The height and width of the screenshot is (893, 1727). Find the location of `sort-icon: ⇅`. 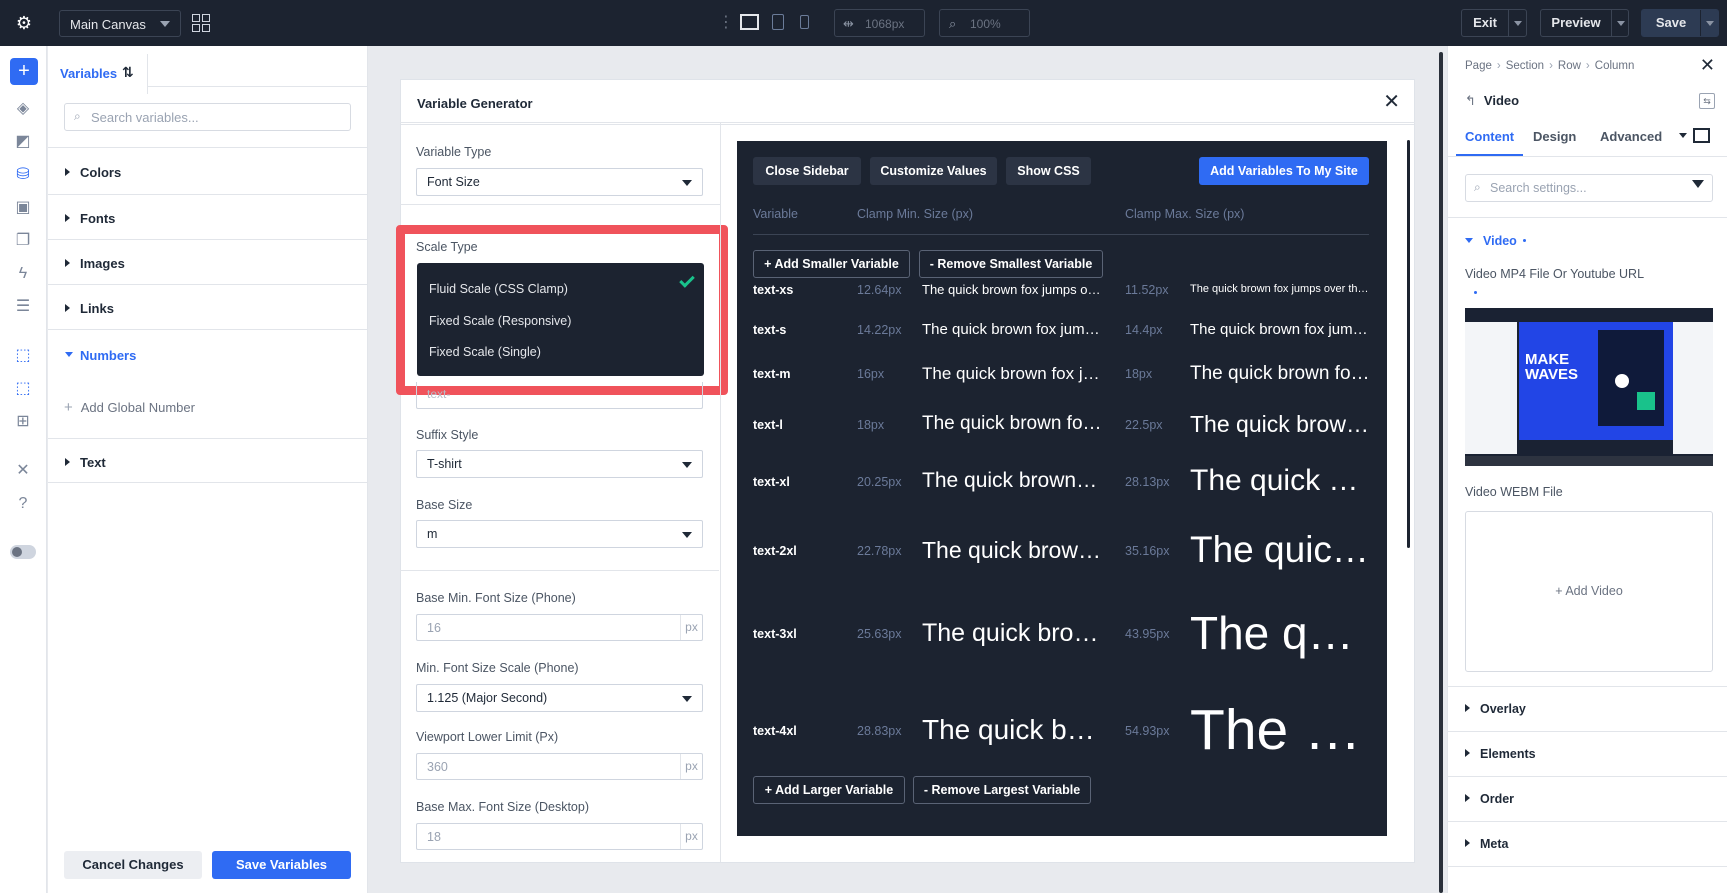

sort-icon: ⇅ is located at coordinates (128, 72).